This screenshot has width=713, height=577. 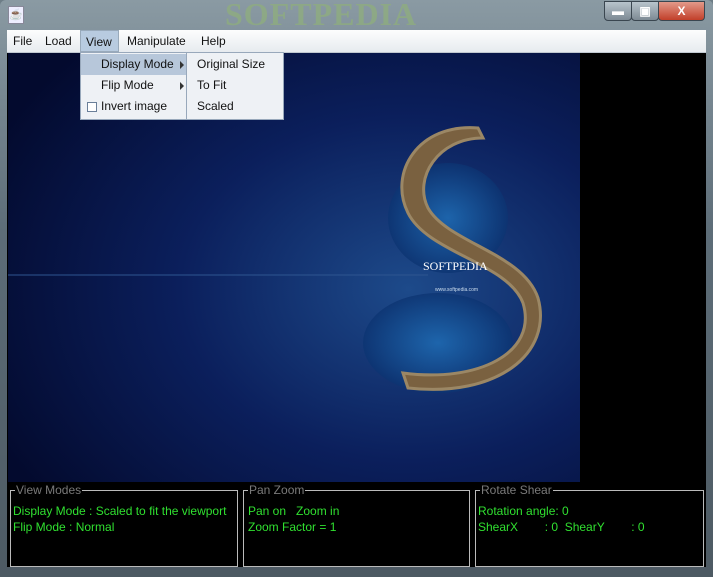 I want to click on checkbox-icon, so click(x=92, y=107).